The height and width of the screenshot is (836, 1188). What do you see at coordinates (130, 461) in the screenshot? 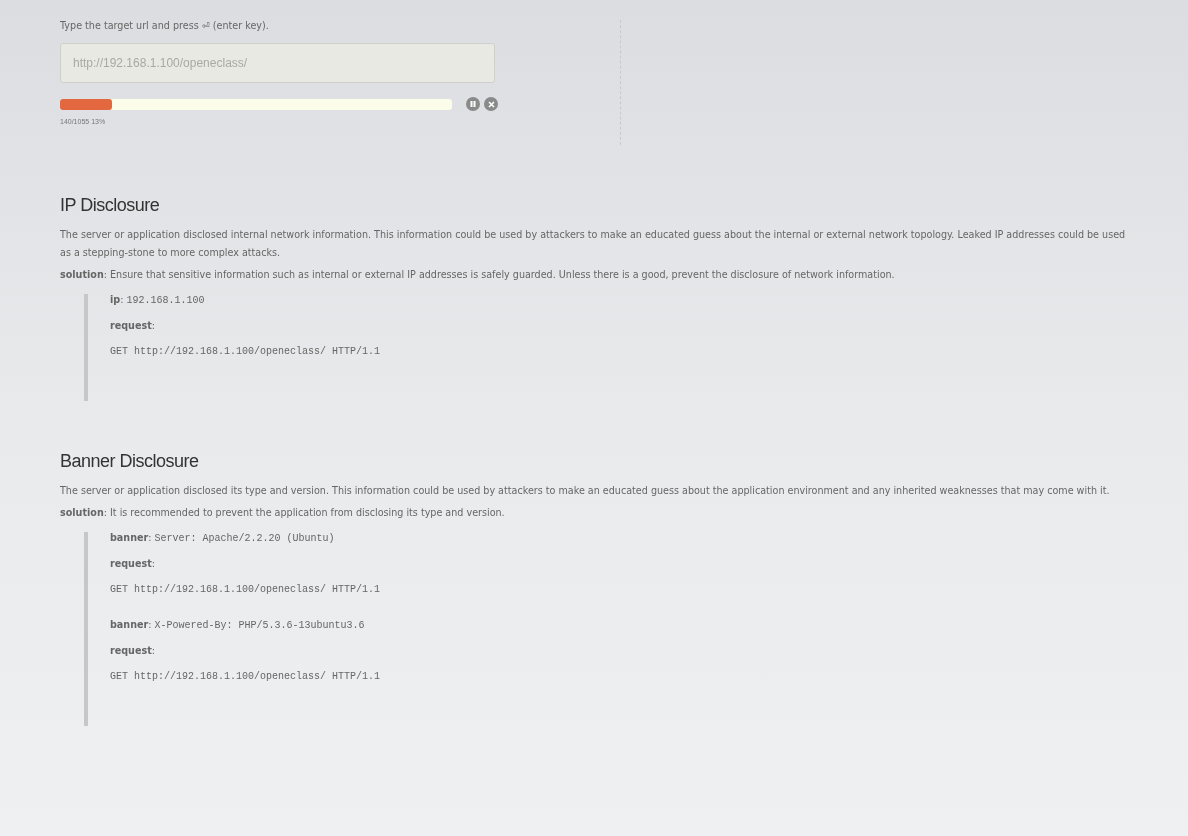
I see `finding-title: Banner Disclosure` at bounding box center [130, 461].